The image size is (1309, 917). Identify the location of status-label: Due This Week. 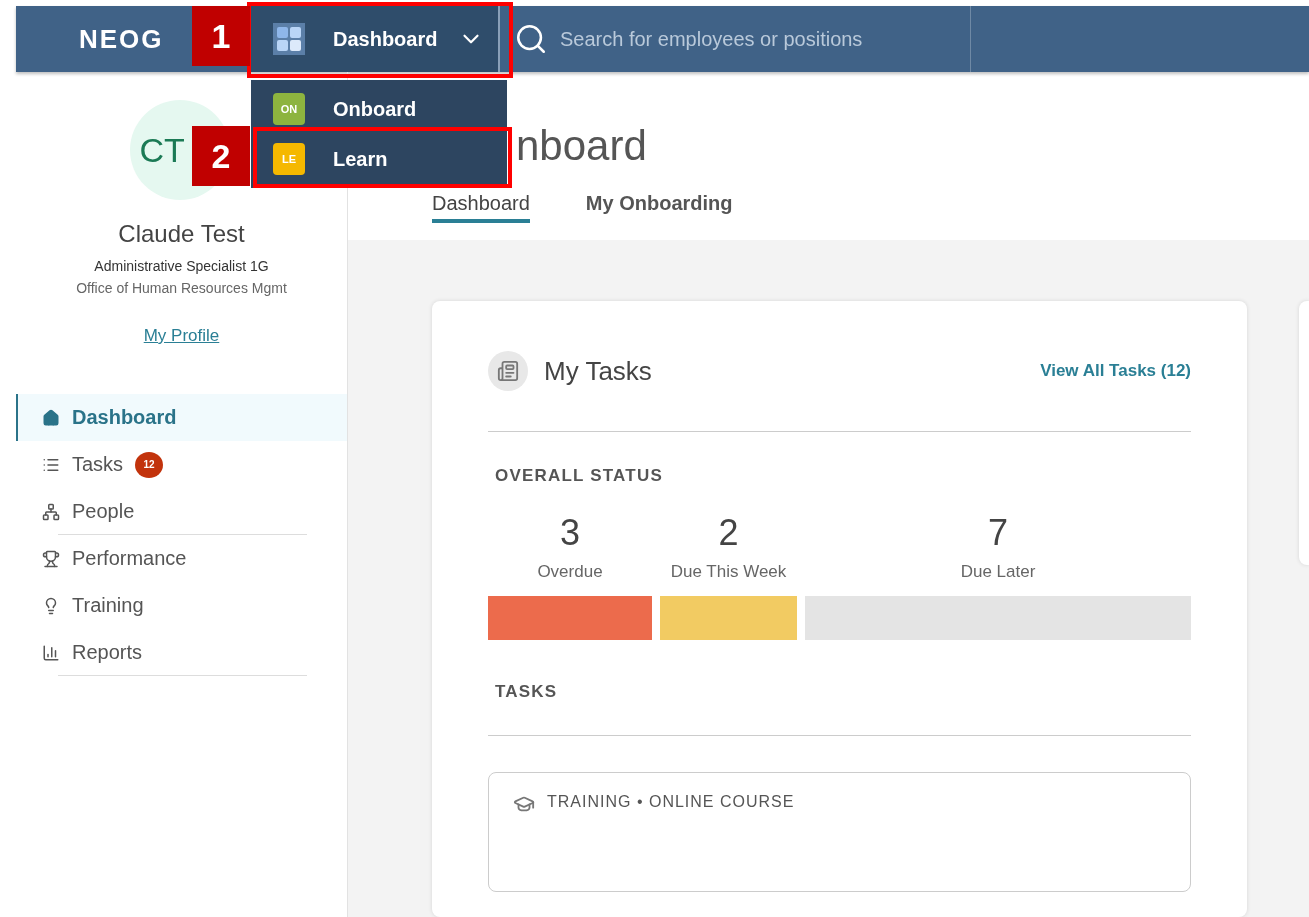
(728, 572).